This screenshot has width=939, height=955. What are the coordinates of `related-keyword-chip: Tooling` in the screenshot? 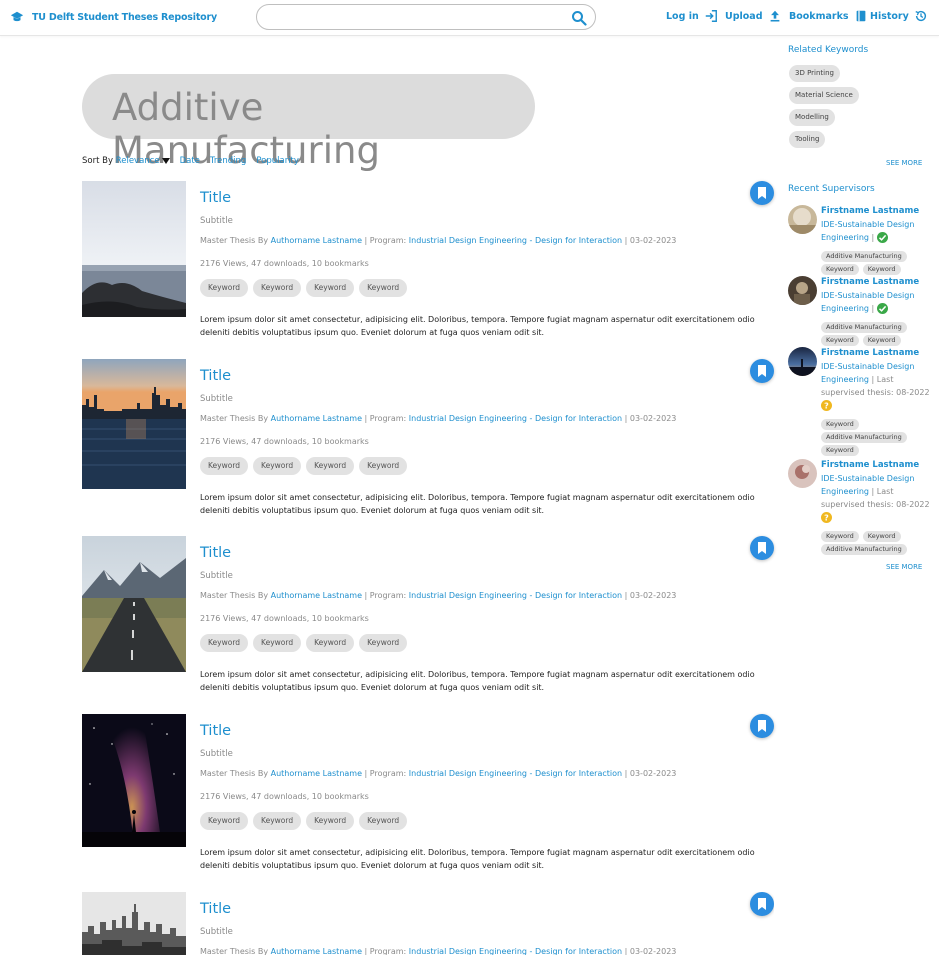 It's located at (807, 139).